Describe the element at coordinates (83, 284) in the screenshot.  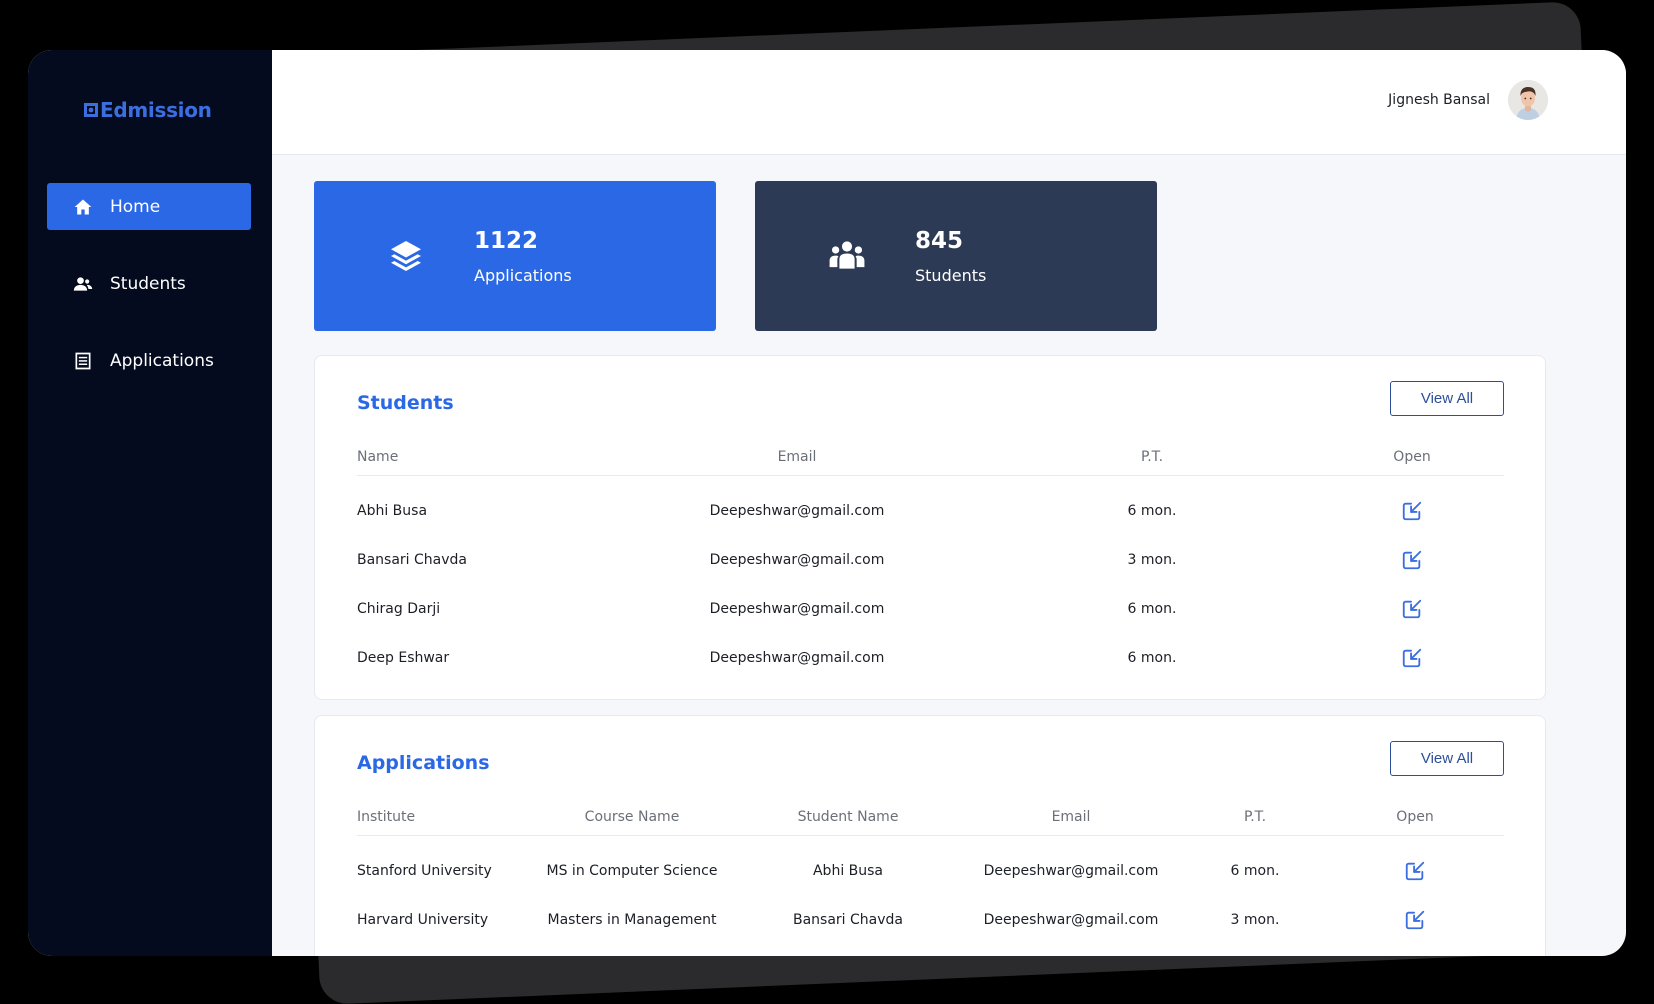
I see `users-icon` at that location.